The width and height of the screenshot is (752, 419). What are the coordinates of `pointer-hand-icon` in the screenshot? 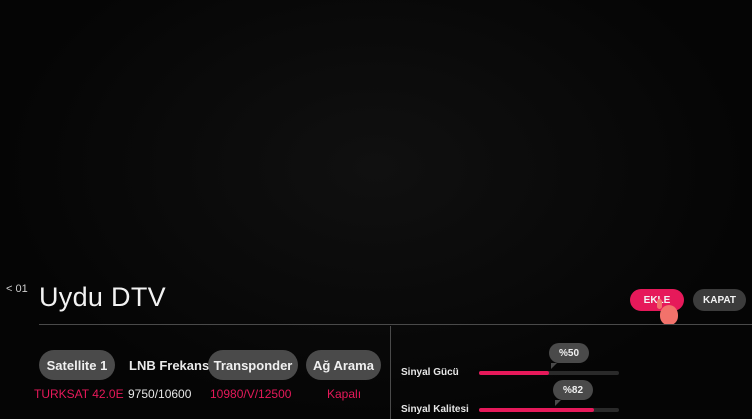 It's located at (667, 312).